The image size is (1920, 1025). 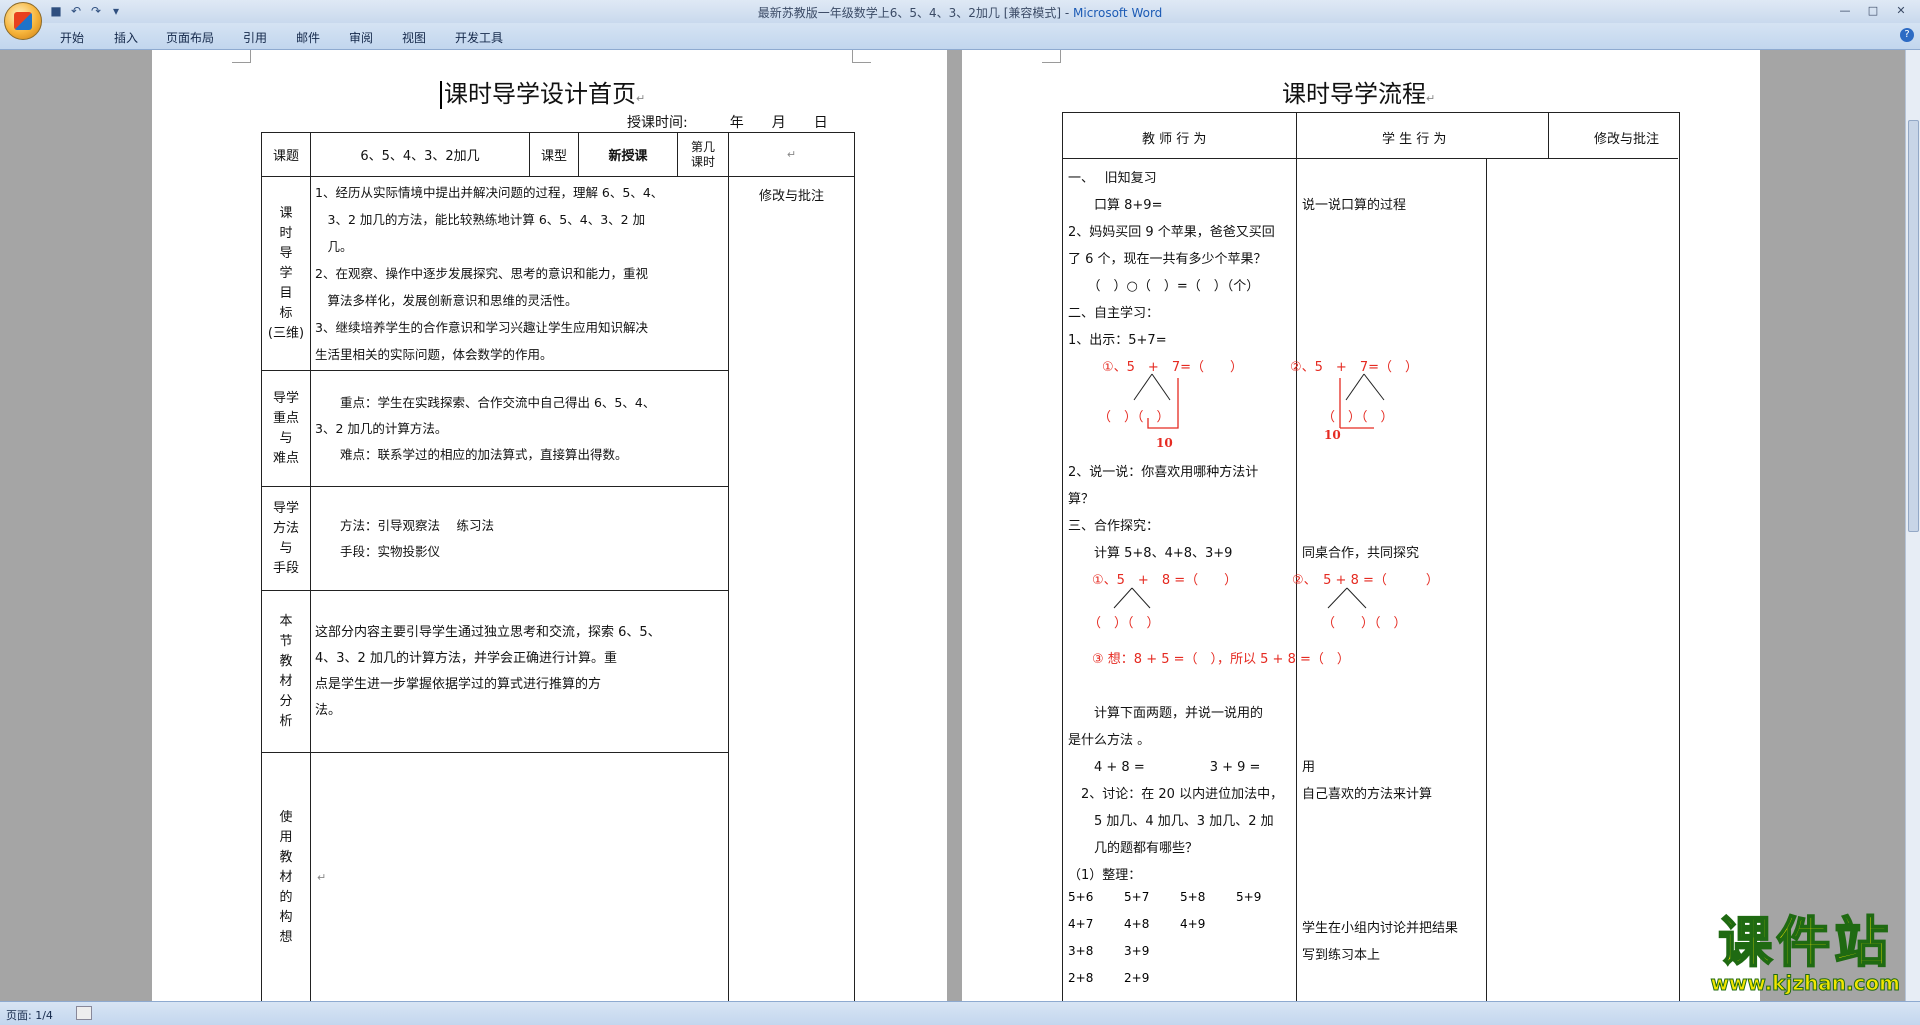 What do you see at coordinates (1115, 205) in the screenshot?
I see `teacher-line: 口算 8+9=` at bounding box center [1115, 205].